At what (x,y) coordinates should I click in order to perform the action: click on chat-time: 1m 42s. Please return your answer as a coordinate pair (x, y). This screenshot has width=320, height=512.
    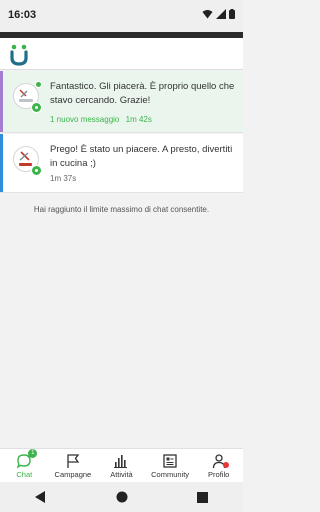
    Looking at the image, I should click on (138, 119).